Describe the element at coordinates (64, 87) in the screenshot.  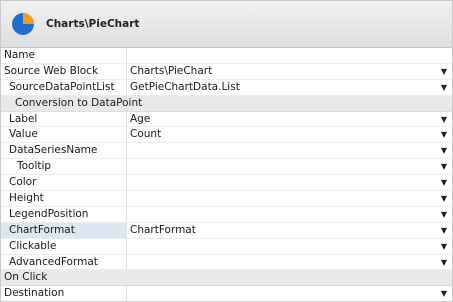
I see `property-label: SourceDataPointList` at that location.